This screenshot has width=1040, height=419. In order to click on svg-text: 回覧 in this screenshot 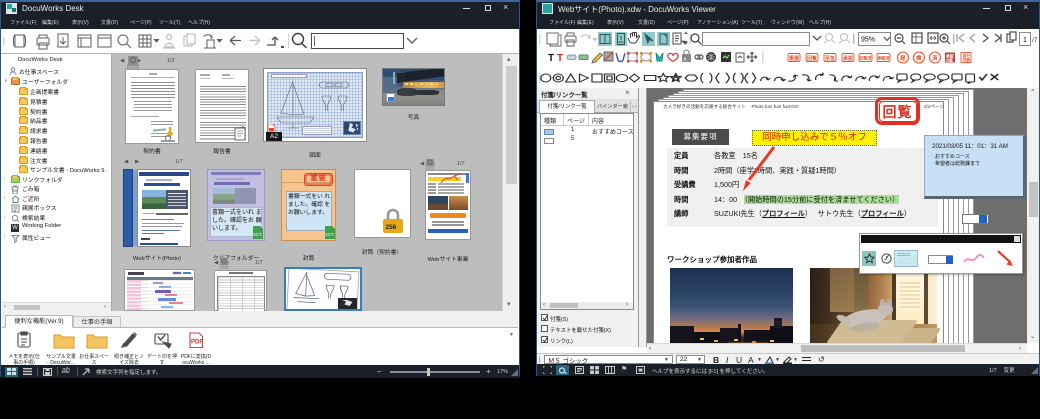, I will do `click(812, 58)`.